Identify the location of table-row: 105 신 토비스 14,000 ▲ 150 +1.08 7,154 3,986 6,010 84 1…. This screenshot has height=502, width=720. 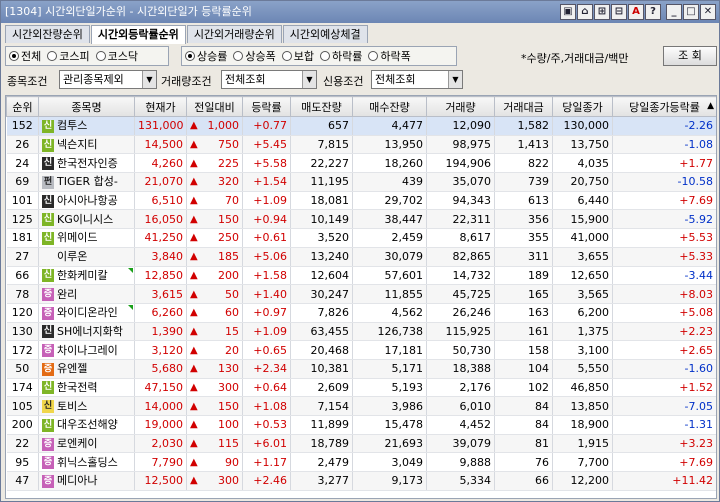
(361, 406).